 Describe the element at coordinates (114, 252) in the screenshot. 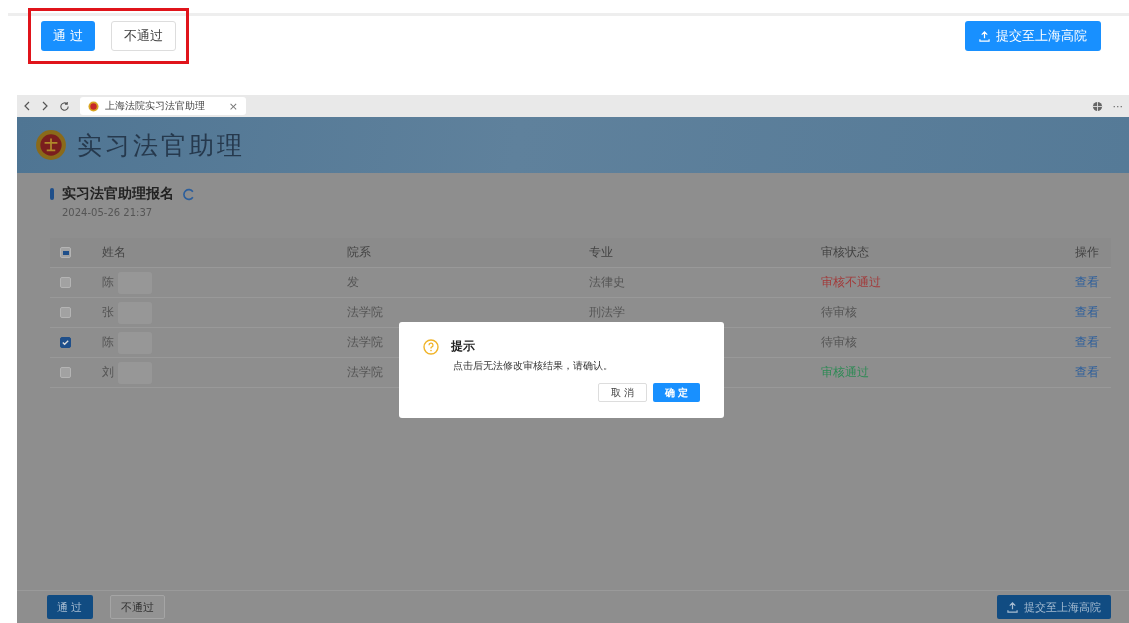

I see `column-header: 姓名` at that location.